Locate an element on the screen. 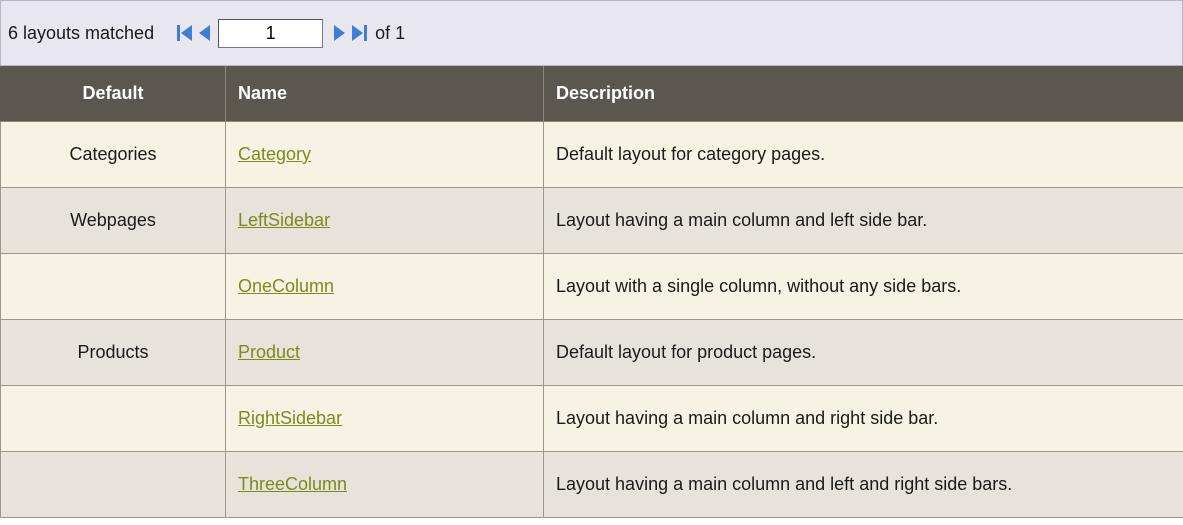 The image size is (1183, 525). last-page-icon is located at coordinates (359, 33).